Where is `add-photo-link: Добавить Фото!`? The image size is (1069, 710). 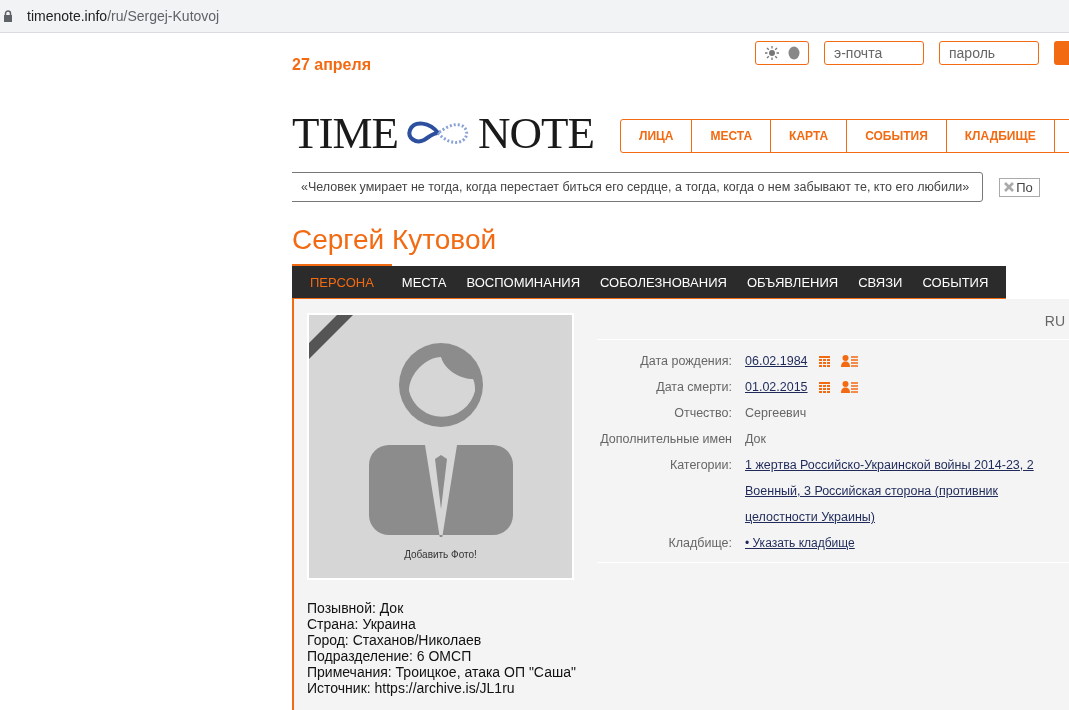 add-photo-link: Добавить Фото! is located at coordinates (440, 554).